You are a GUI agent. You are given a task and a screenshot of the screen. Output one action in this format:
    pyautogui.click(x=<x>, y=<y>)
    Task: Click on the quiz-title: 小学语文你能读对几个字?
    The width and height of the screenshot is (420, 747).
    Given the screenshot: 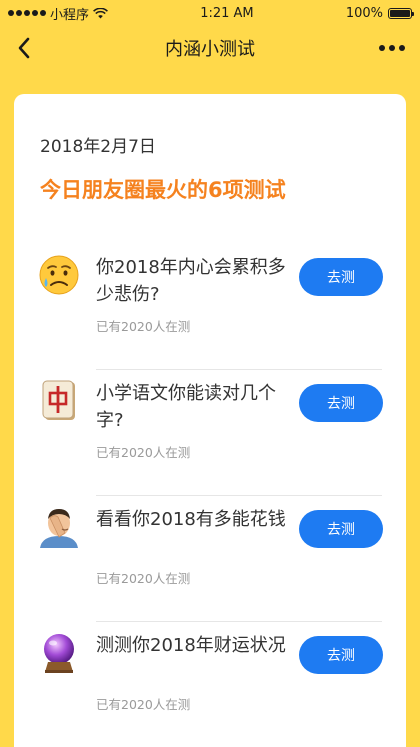 What is the action you would take?
    pyautogui.click(x=186, y=407)
    